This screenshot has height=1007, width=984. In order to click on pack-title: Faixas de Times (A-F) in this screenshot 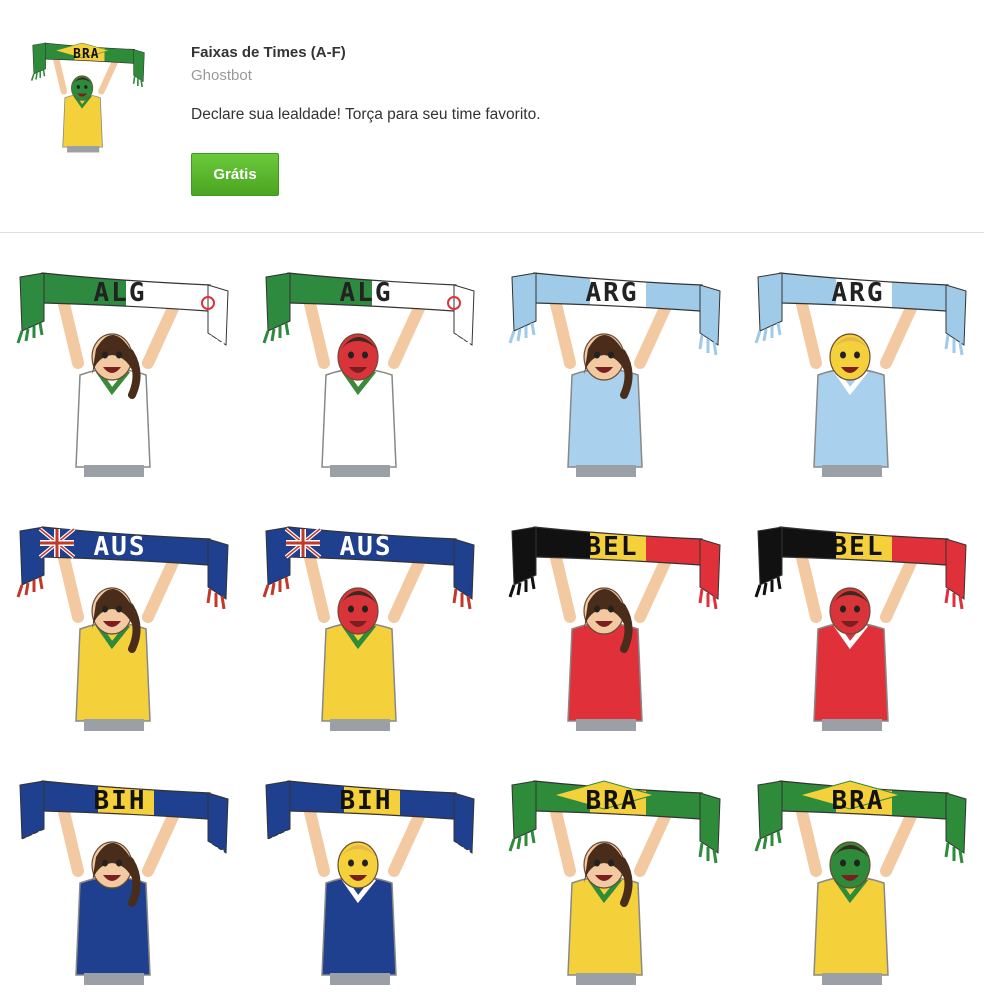, I will do `click(268, 52)`.